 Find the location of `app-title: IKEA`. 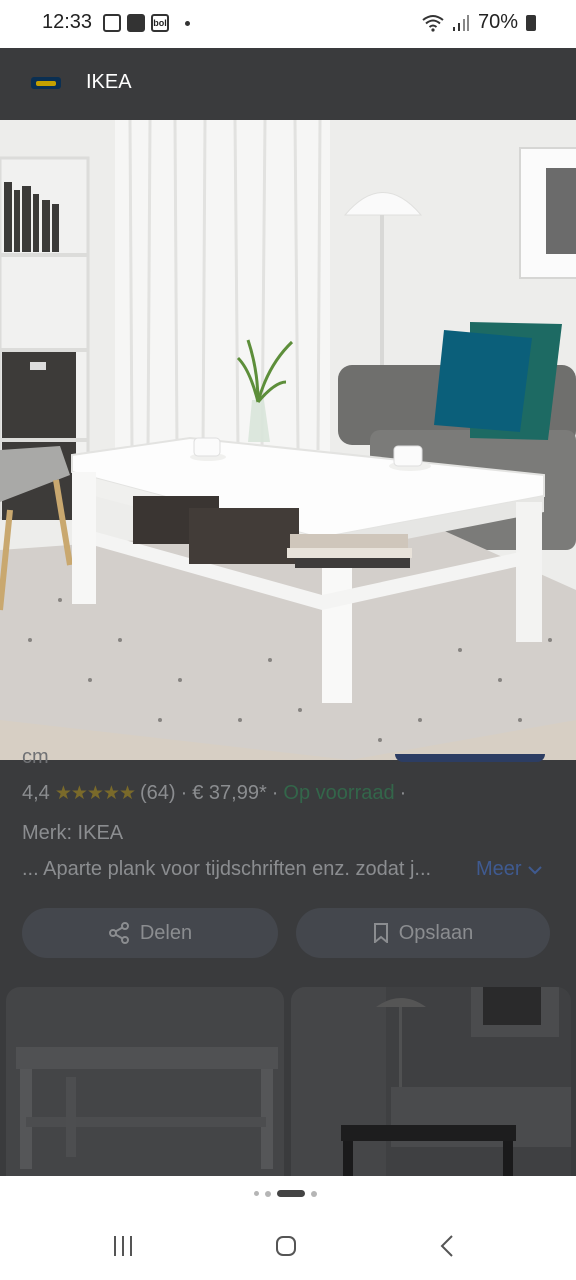

app-title: IKEA is located at coordinates (109, 82).